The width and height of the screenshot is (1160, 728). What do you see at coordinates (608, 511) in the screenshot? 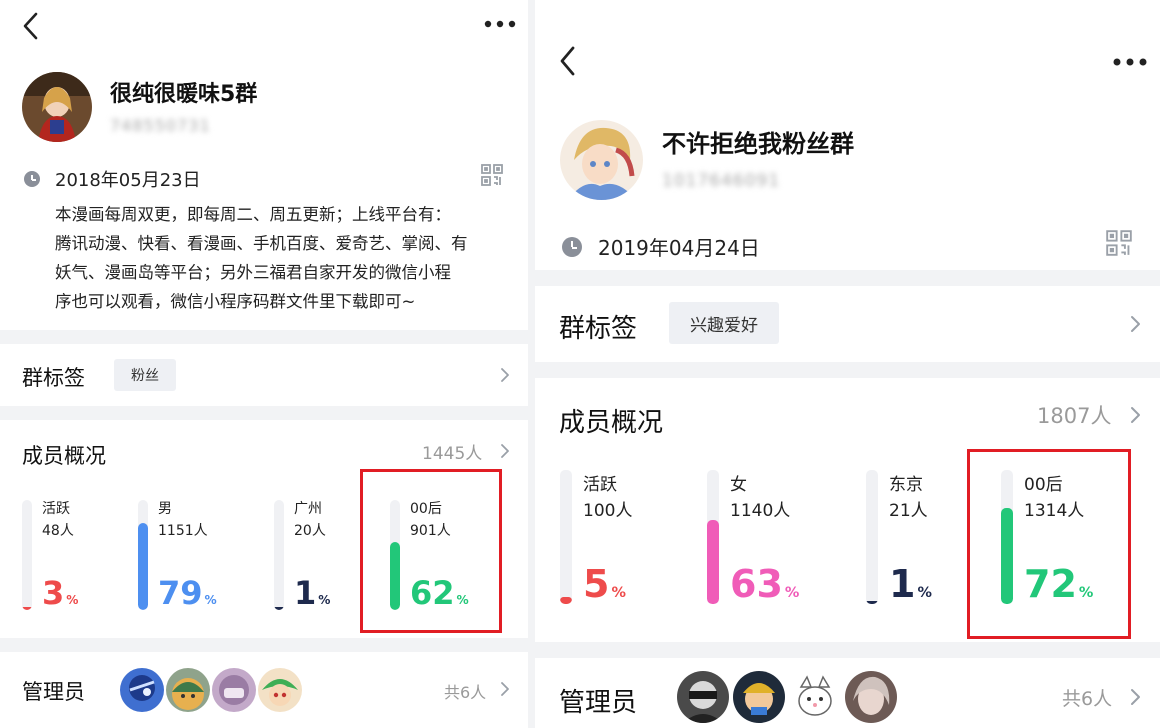
I see `stat-count: 100人` at bounding box center [608, 511].